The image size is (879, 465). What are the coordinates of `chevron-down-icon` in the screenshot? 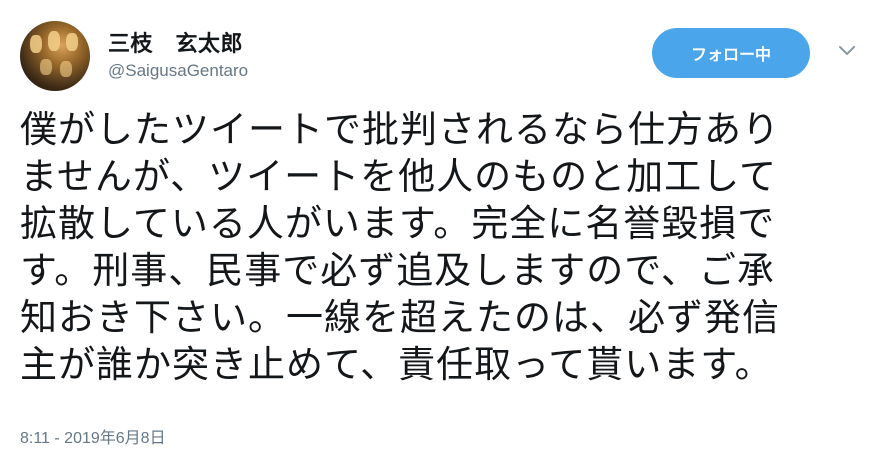 It's located at (847, 51).